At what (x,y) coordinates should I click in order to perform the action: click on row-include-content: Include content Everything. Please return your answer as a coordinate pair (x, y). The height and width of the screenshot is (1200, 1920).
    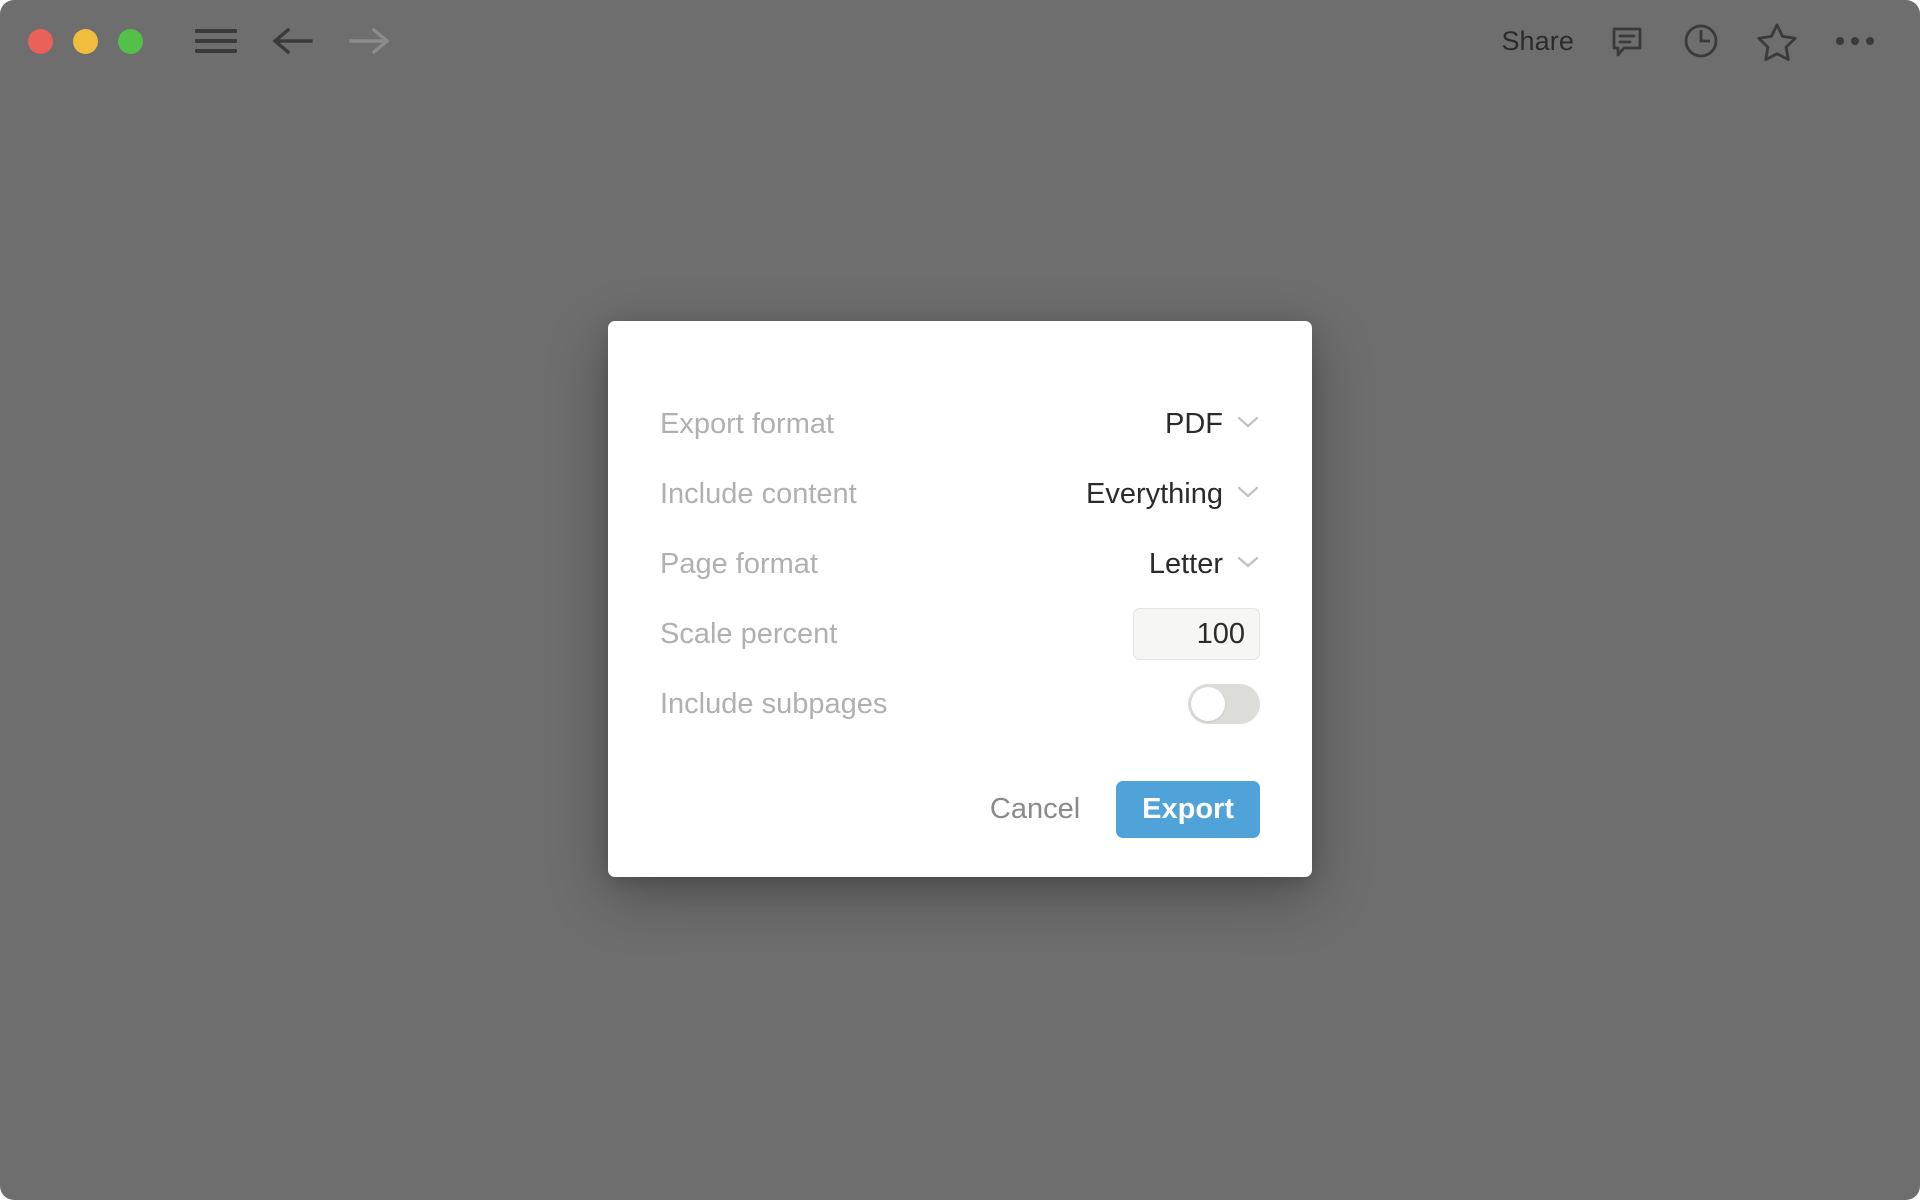
    Looking at the image, I should click on (960, 494).